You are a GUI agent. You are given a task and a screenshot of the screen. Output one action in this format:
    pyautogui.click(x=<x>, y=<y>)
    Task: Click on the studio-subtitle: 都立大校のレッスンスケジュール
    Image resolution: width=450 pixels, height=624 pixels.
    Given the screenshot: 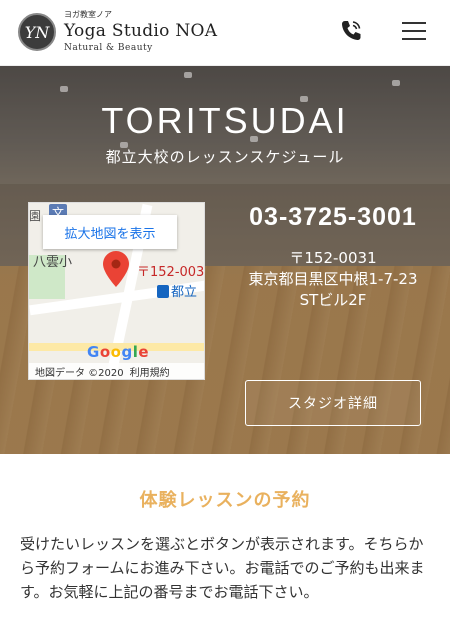 What is the action you would take?
    pyautogui.click(x=225, y=157)
    